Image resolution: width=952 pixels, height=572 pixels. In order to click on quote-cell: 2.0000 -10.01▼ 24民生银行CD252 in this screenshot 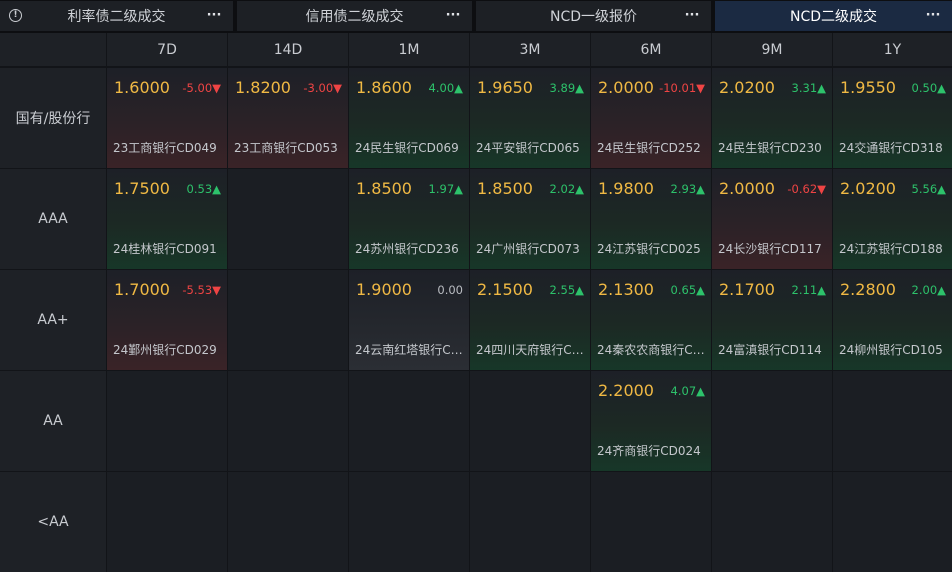, I will do `click(651, 118)`.